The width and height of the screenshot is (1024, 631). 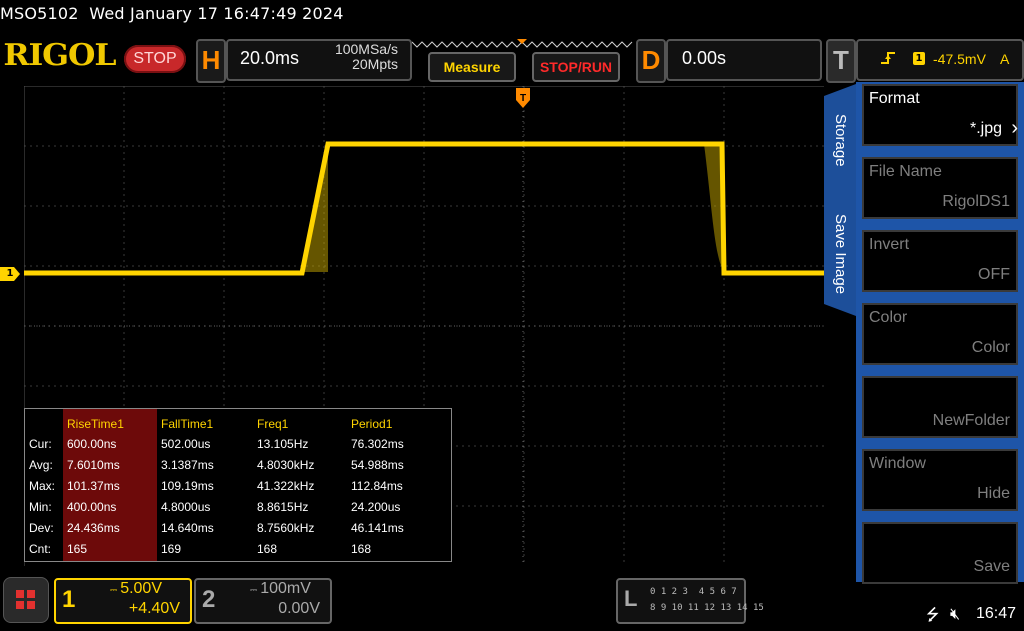 What do you see at coordinates (840, 200) in the screenshot?
I see `menu-tab-strip: Storage Save Image` at bounding box center [840, 200].